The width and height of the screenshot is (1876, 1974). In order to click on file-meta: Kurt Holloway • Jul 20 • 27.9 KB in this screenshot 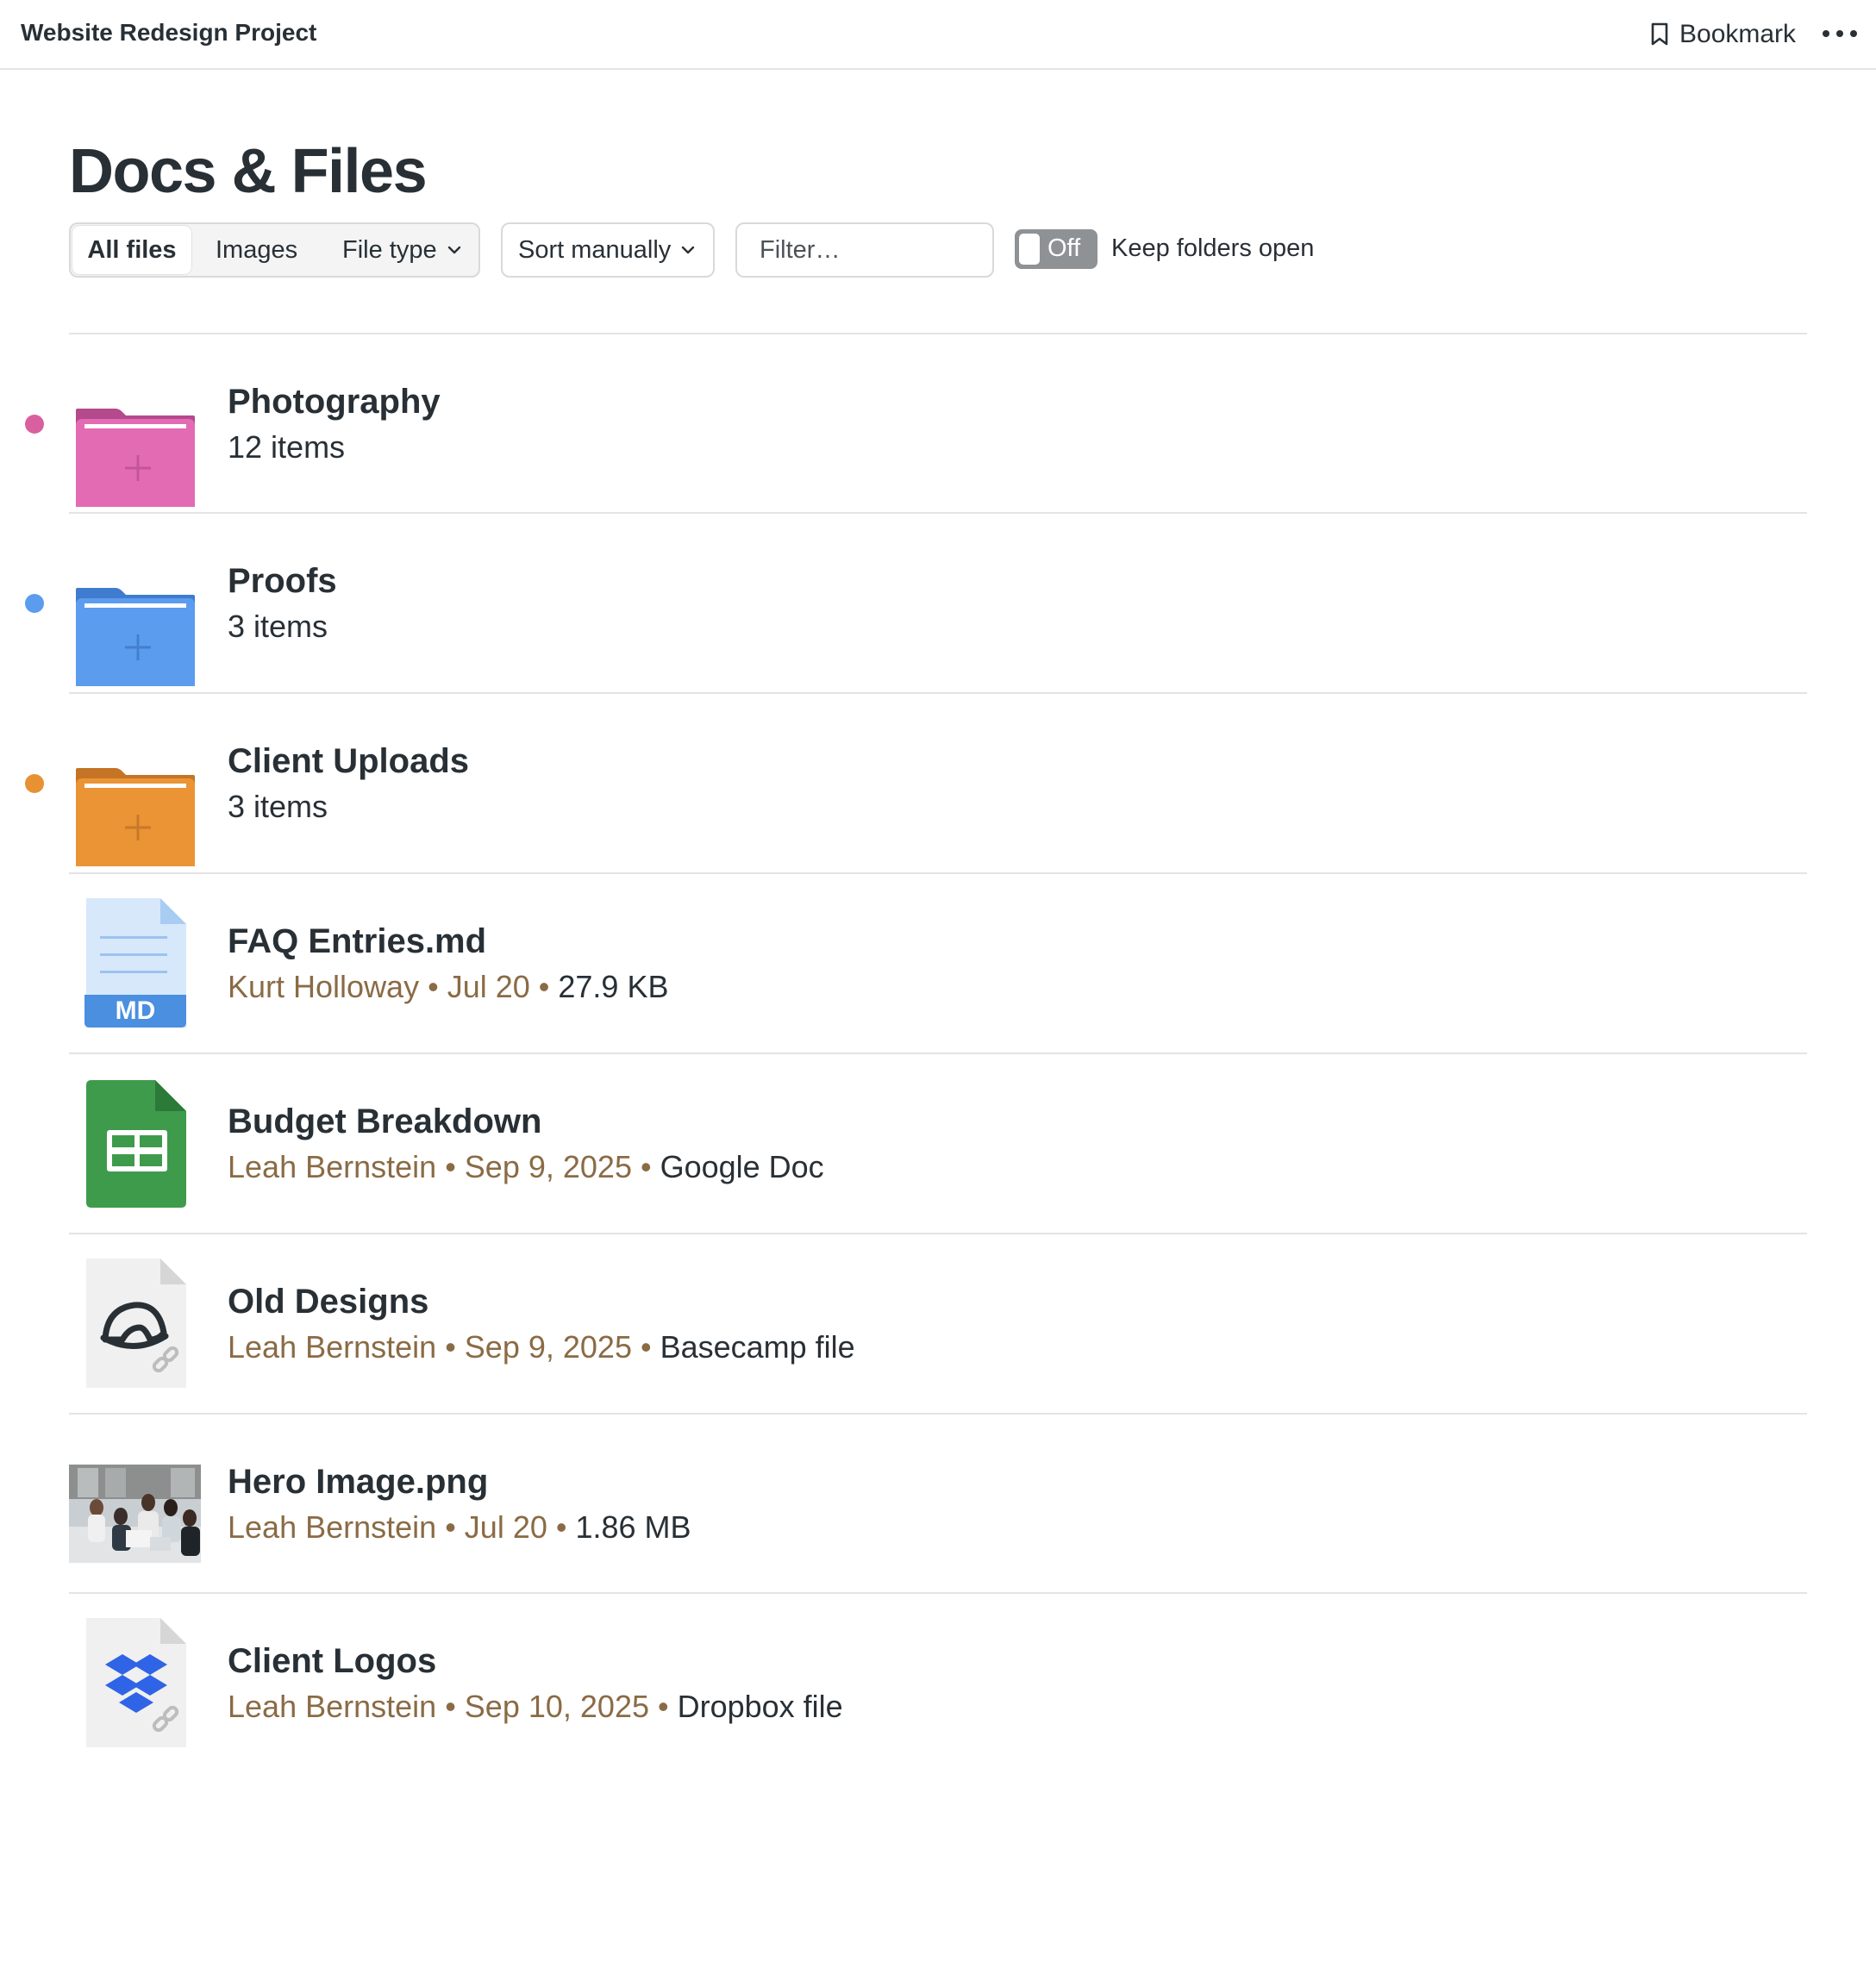, I will do `click(448, 987)`.